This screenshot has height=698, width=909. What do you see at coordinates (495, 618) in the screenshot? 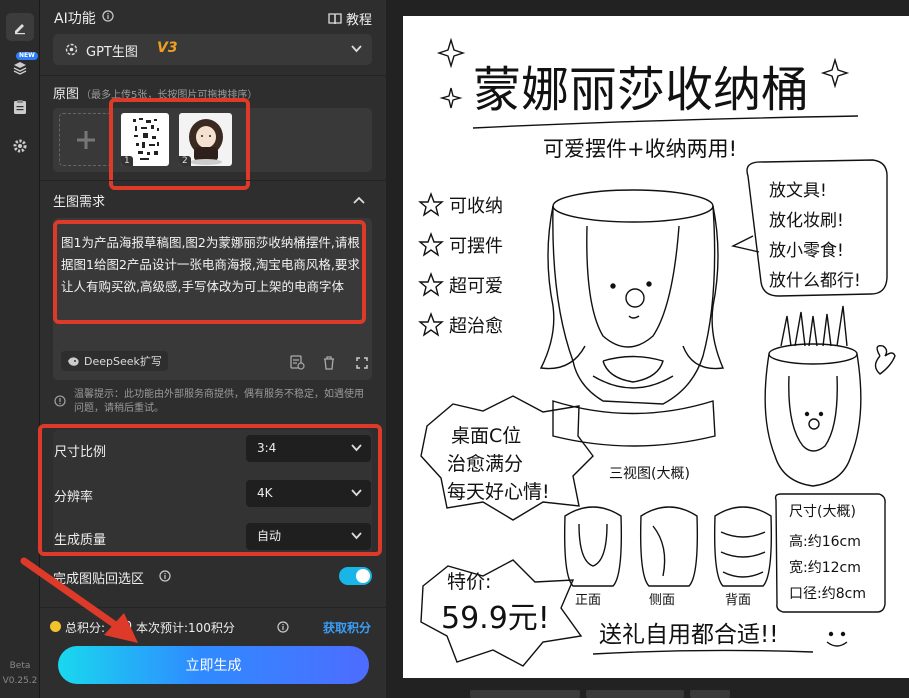
I see `price-value: 59.9元!` at bounding box center [495, 618].